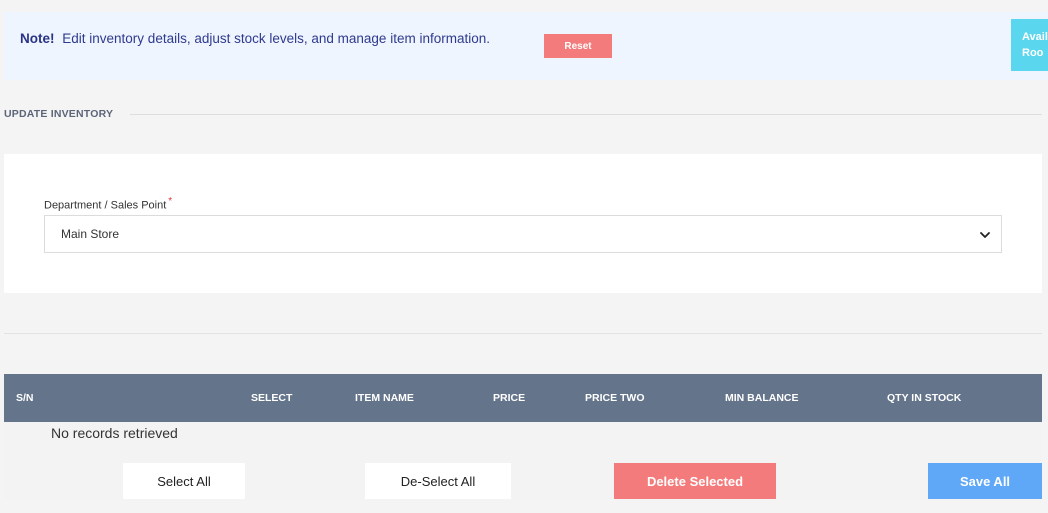  What do you see at coordinates (985, 235) in the screenshot?
I see `chevron-down-icon` at bounding box center [985, 235].